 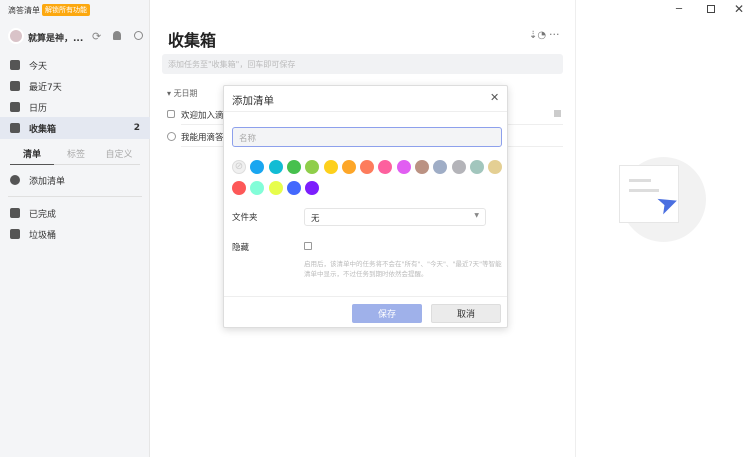 I want to click on close-window-button: ✕, so click(x=739, y=9).